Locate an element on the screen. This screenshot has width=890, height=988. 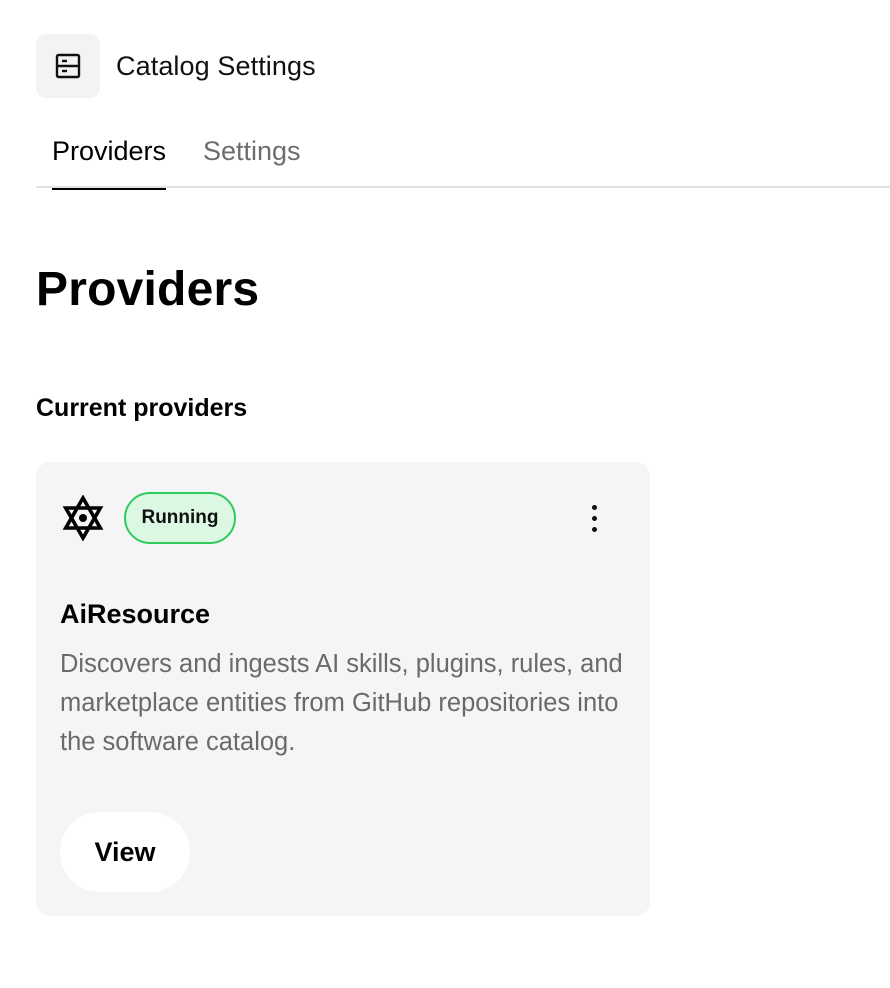
tab-settings: Settings is located at coordinates (252, 158).